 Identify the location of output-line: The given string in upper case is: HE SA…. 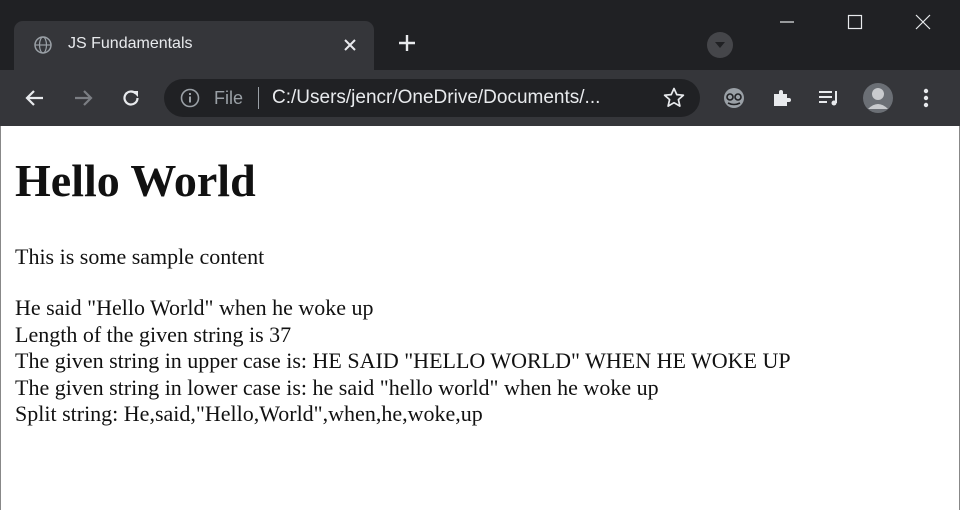
(403, 360).